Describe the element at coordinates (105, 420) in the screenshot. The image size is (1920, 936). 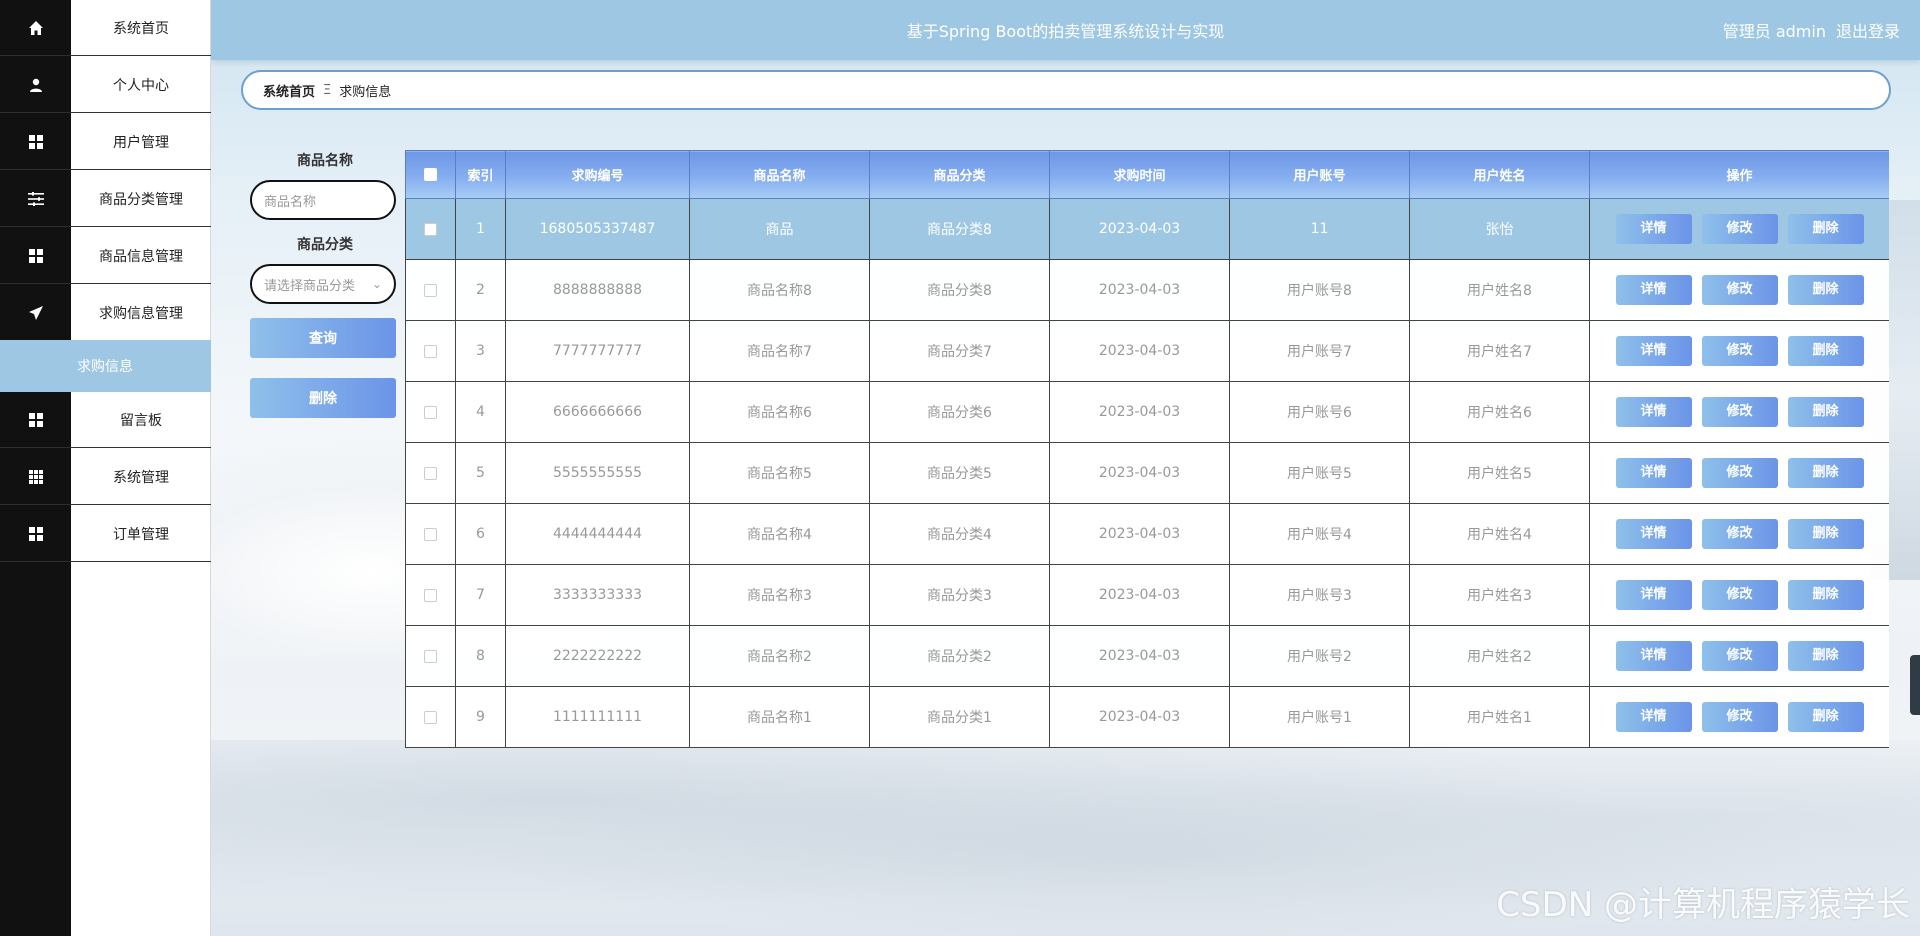
I see `sidebar-item-messages: 留言板` at that location.